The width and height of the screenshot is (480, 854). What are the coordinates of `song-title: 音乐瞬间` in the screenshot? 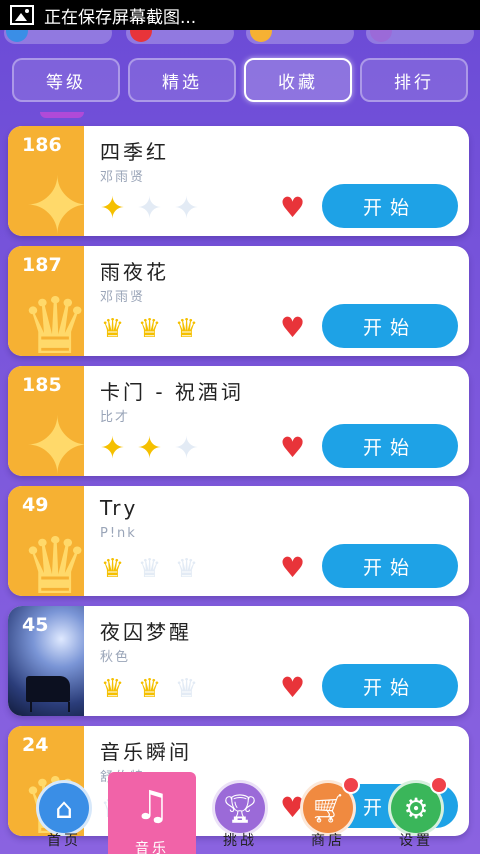 It's located at (146, 752).